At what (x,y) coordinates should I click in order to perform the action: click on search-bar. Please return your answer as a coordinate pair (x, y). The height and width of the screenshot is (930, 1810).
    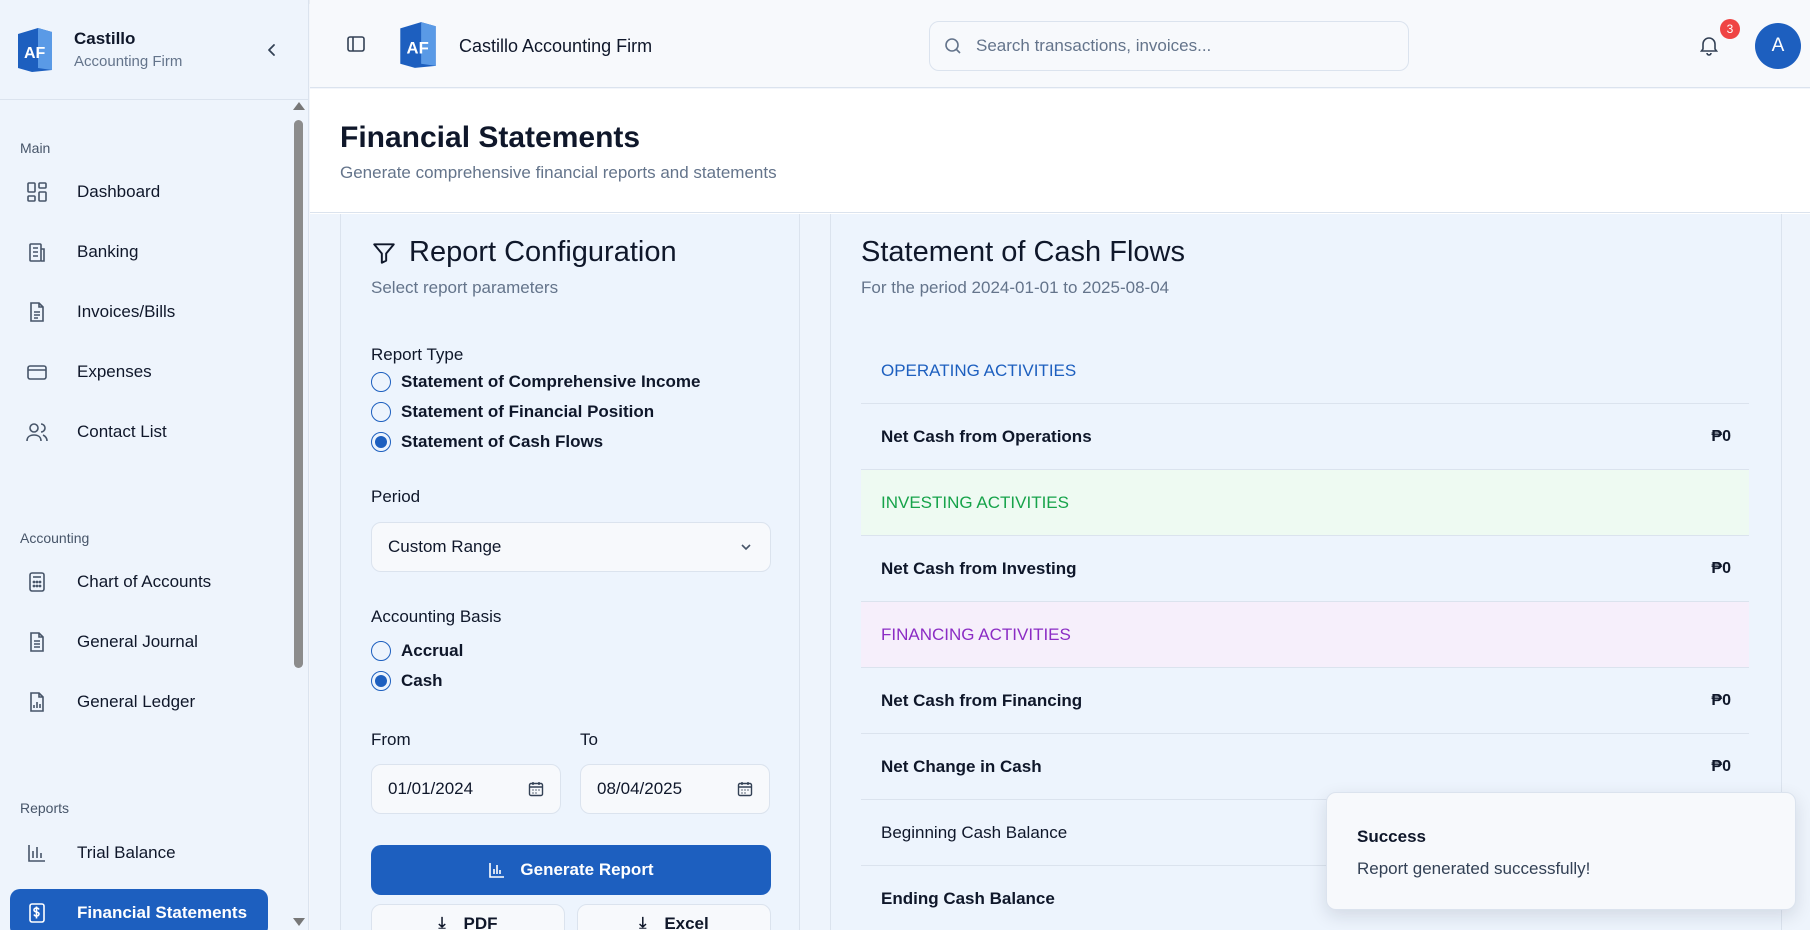
    Looking at the image, I should click on (1169, 46).